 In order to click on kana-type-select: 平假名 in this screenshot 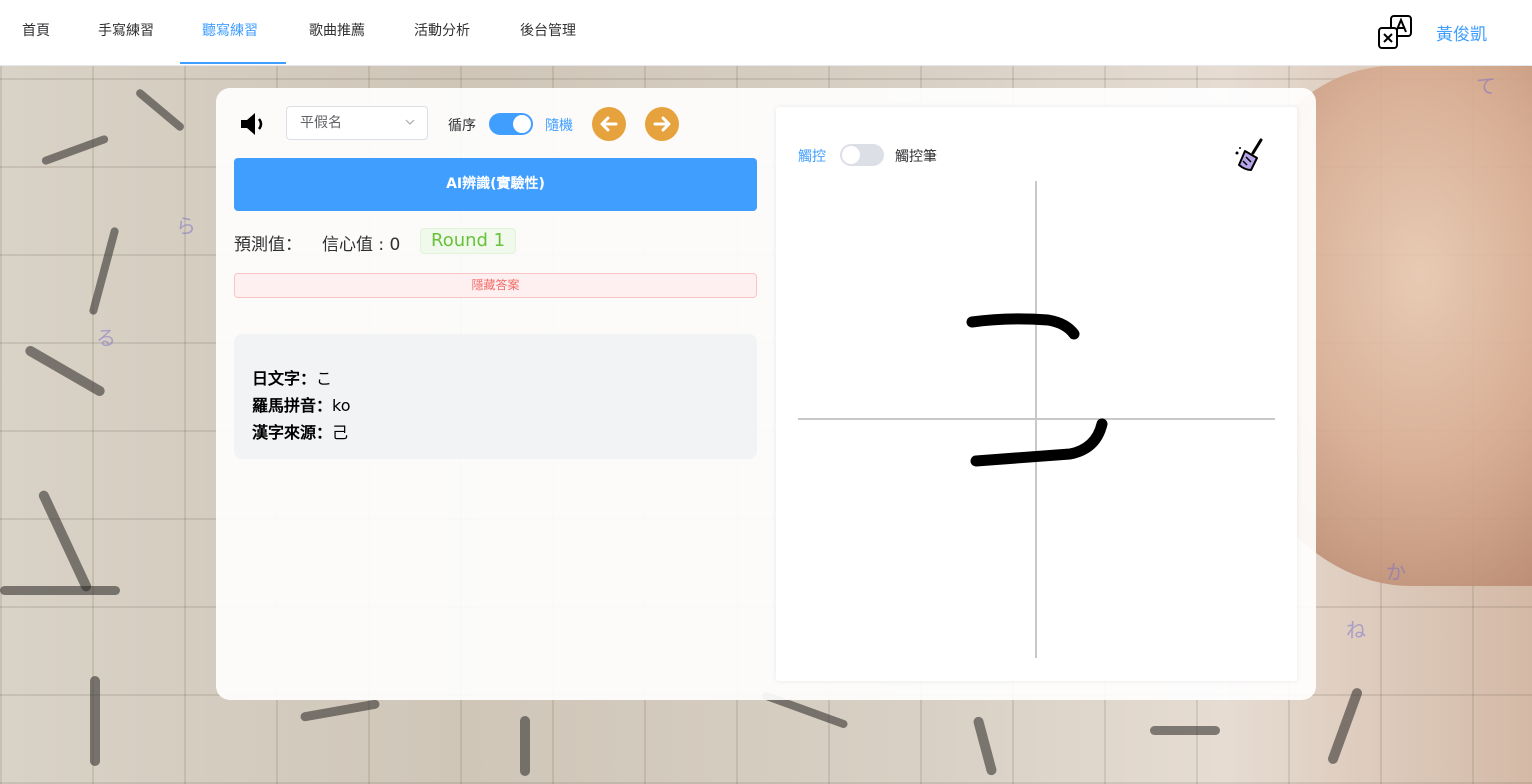, I will do `click(357, 123)`.